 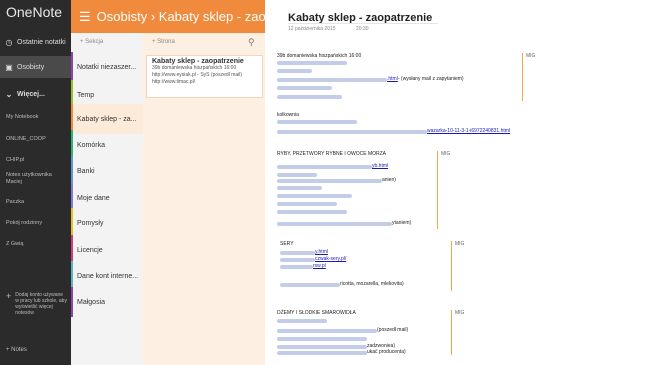 I want to click on notebook-item: My Notebook, so click(x=22, y=117).